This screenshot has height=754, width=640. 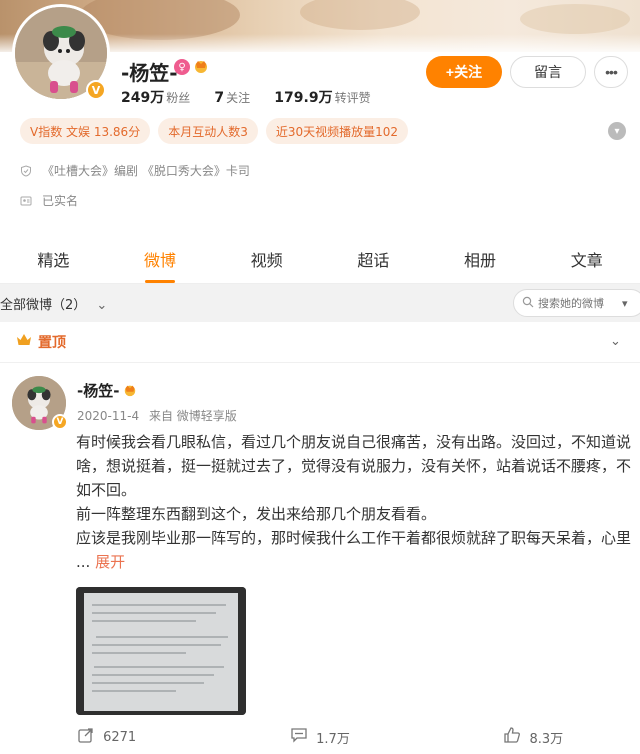 What do you see at coordinates (333, 739) in the screenshot?
I see `comment-count: 1.7万` at bounding box center [333, 739].